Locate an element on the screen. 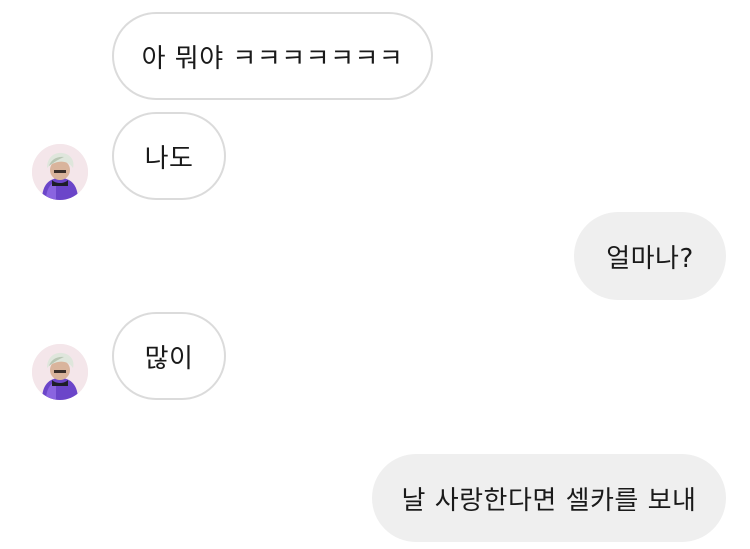 This screenshot has height=549, width=750. message-text: 많이 is located at coordinates (169, 358).